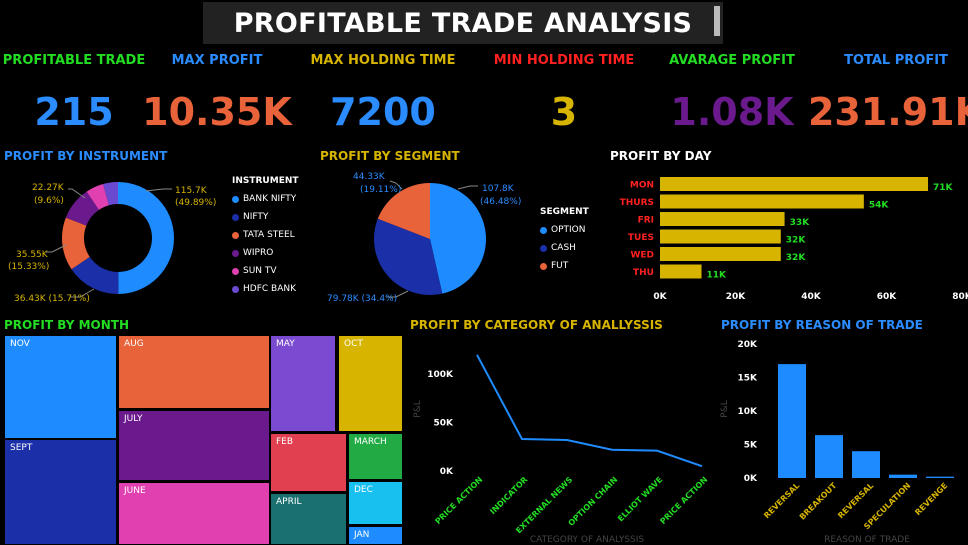 The image size is (968, 545). Describe the element at coordinates (269, 289) in the screenshot. I see `legend-label: HDFC BANK` at that location.